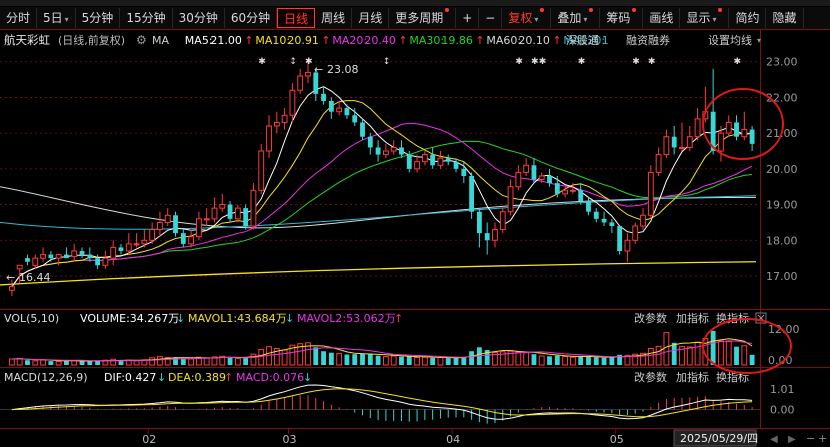  Describe the element at coordinates (617, 439) in the screenshot. I see `month-label: 05` at that location.